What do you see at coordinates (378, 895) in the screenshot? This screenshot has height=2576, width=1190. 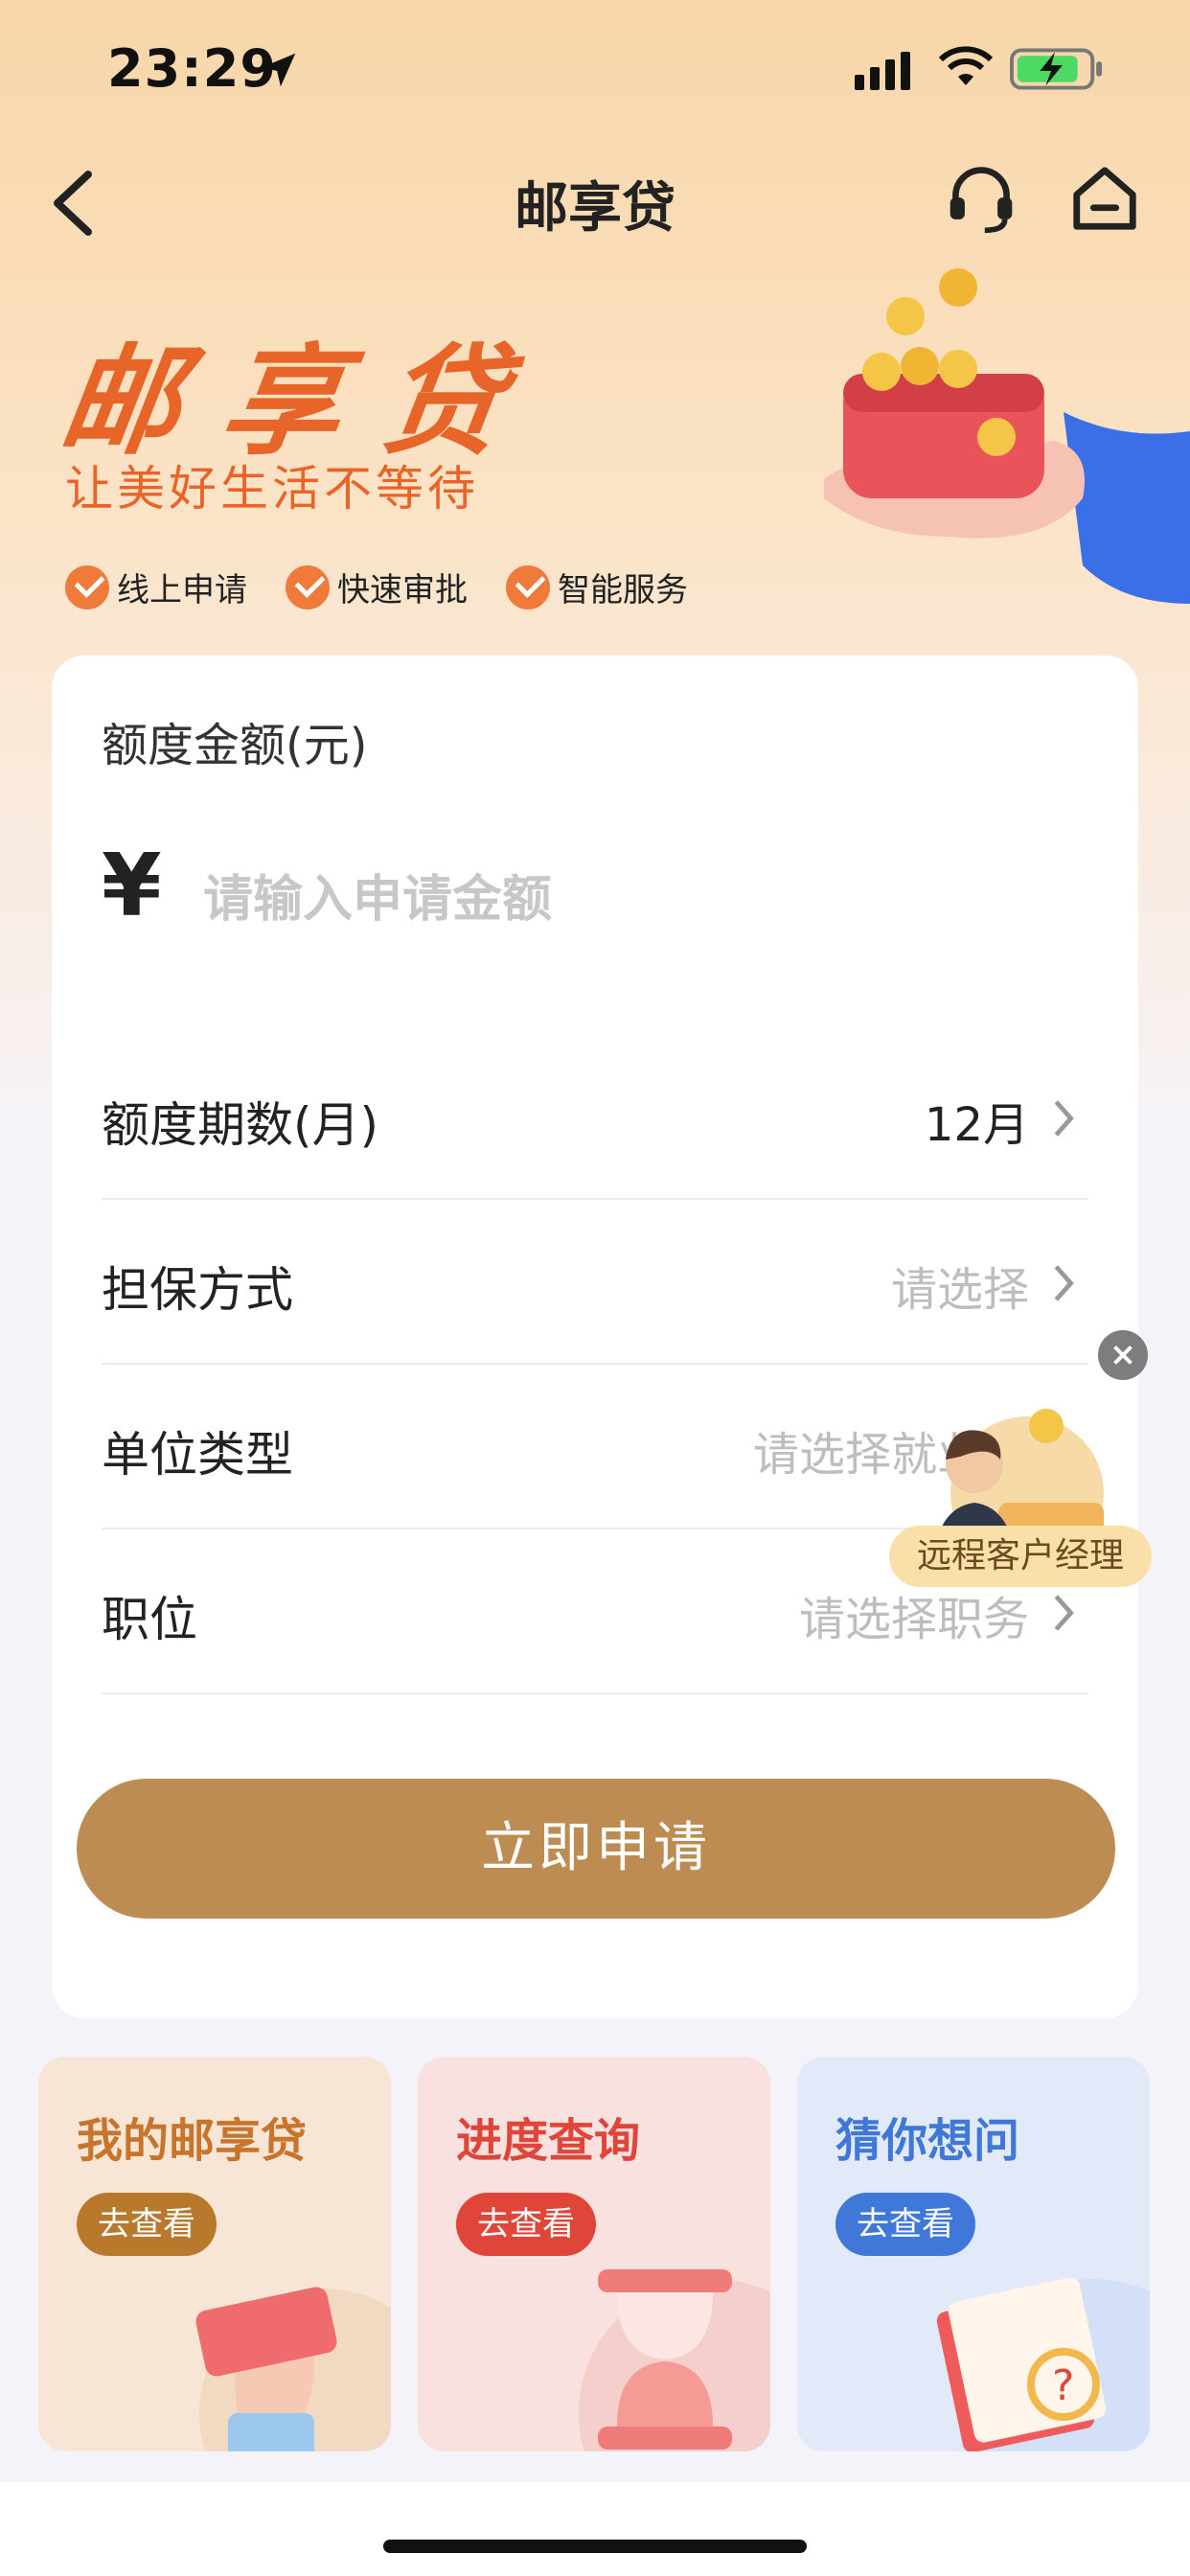 I see `amount-input: 请输入申请金额` at bounding box center [378, 895].